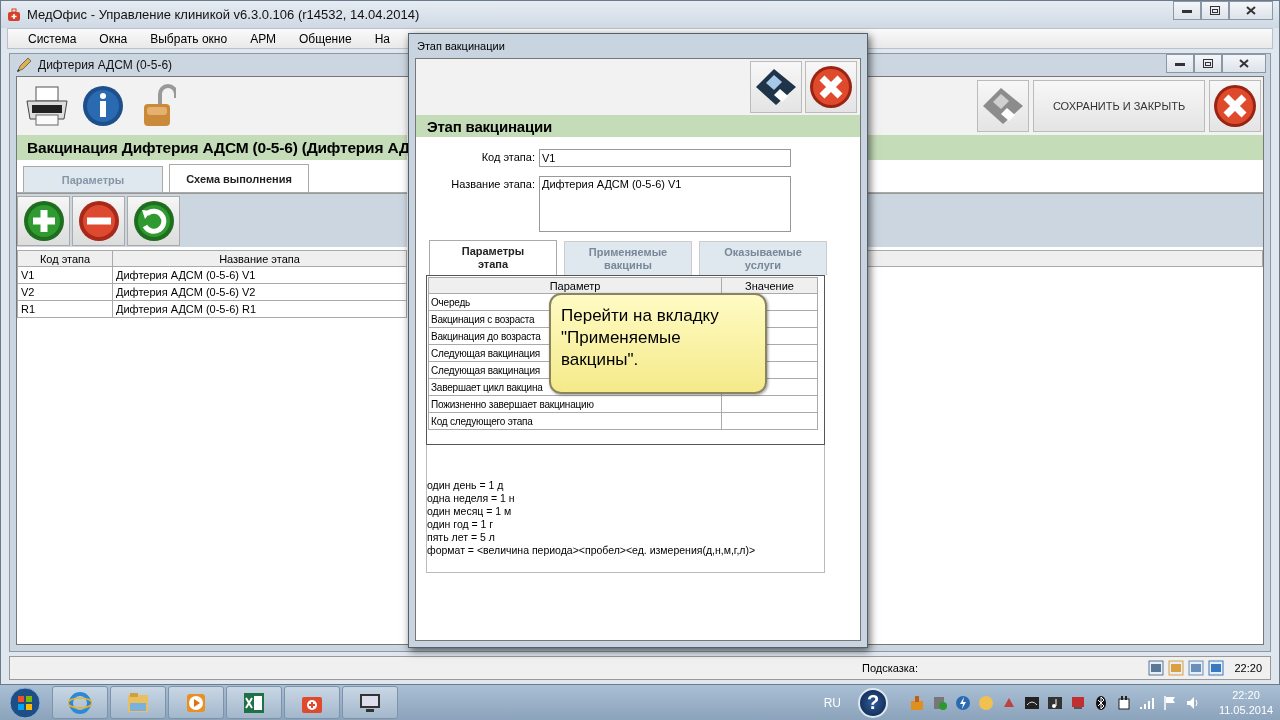 The image size is (1280, 720). I want to click on field-label: Код этапа:, so click(507, 156).